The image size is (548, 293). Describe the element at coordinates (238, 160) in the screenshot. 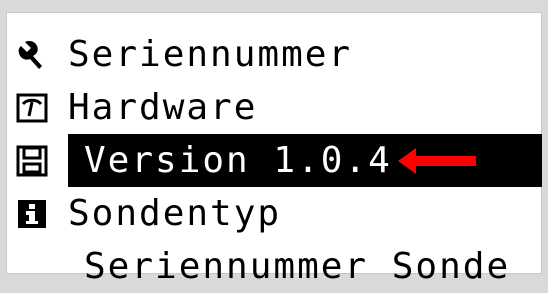

I see `menu-item-label: Version 1.0.4` at that location.